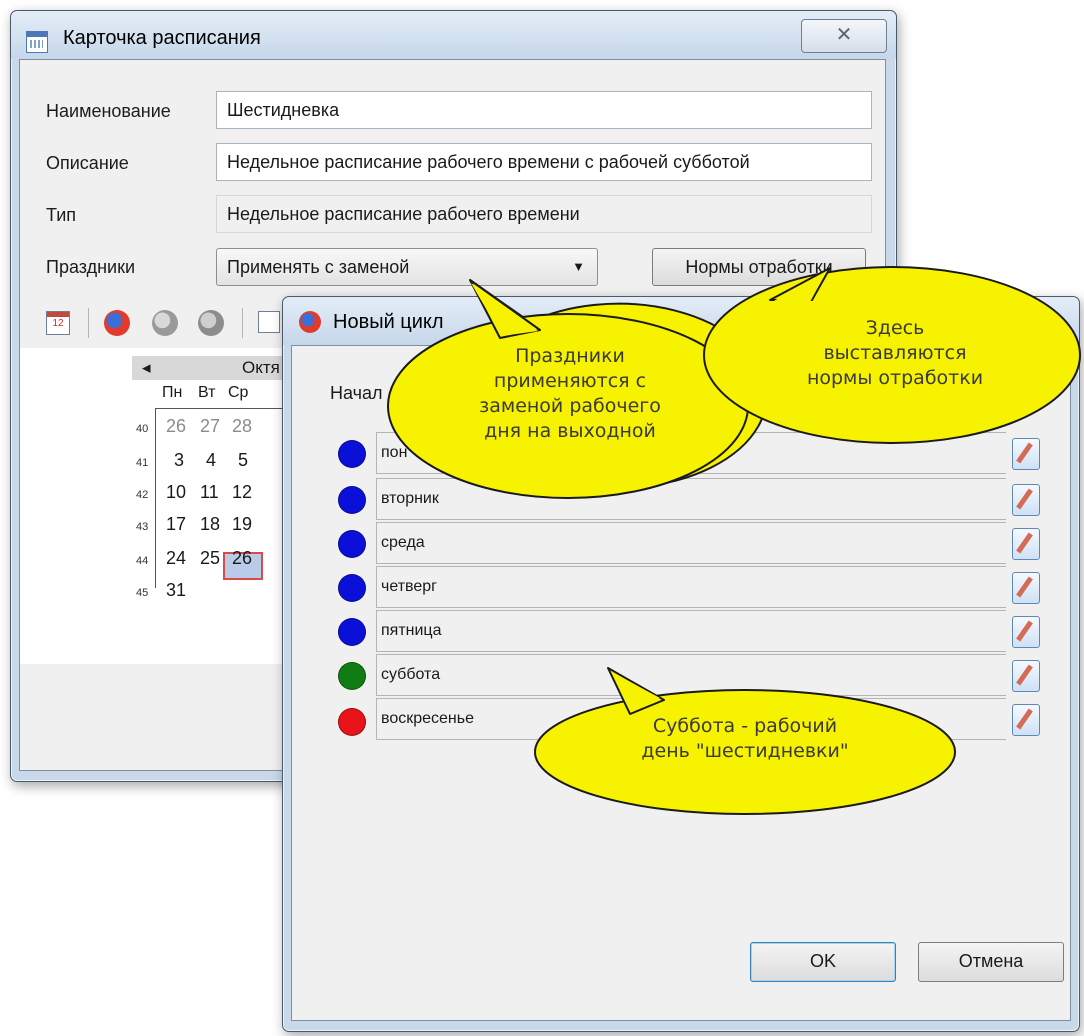  Describe the element at coordinates (142, 561) in the screenshot. I see `week-number: 44` at that location.